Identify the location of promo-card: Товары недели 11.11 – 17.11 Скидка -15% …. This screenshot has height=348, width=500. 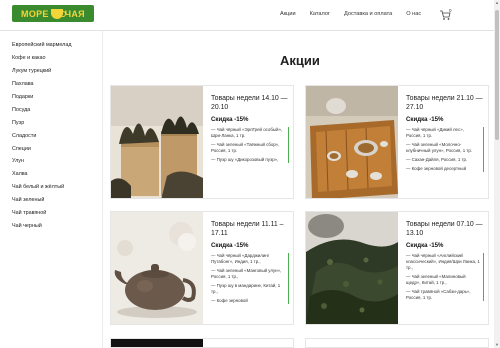
(202, 268).